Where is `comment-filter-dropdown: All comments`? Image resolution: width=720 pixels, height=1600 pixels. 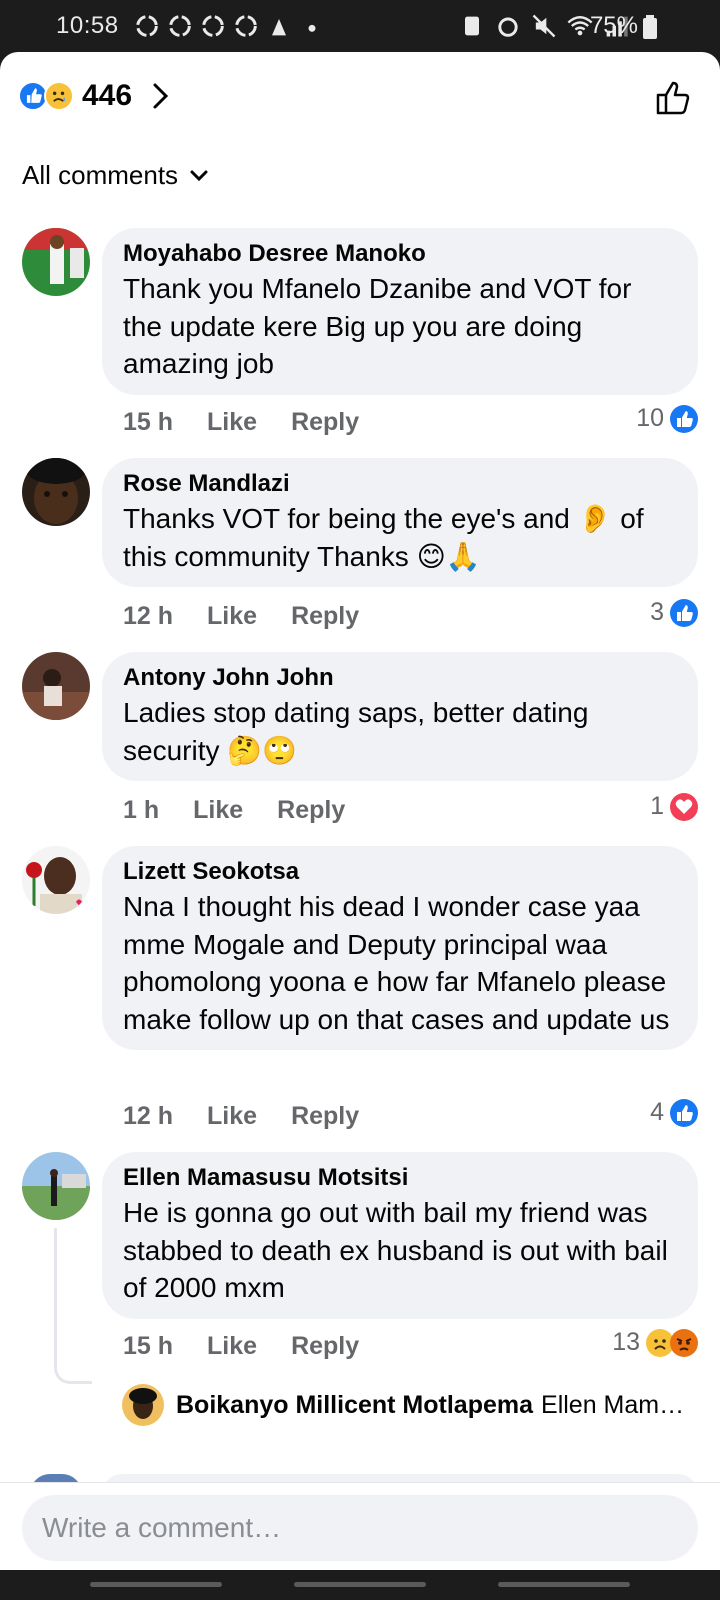
comment-filter-dropdown: All comments is located at coordinates (115, 175).